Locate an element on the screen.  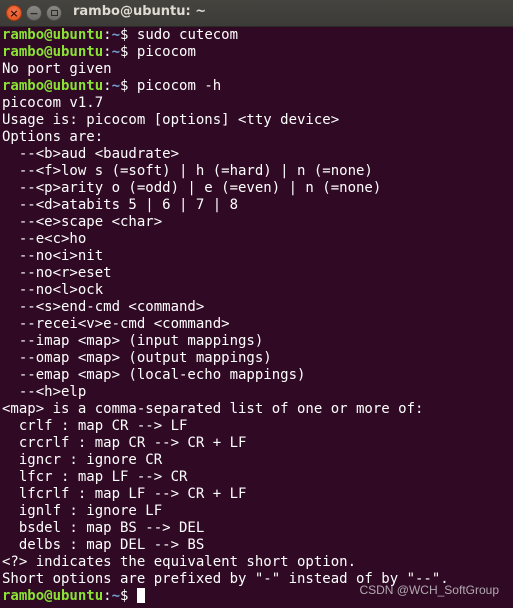
output-line: --e<c>ho is located at coordinates (44, 239).